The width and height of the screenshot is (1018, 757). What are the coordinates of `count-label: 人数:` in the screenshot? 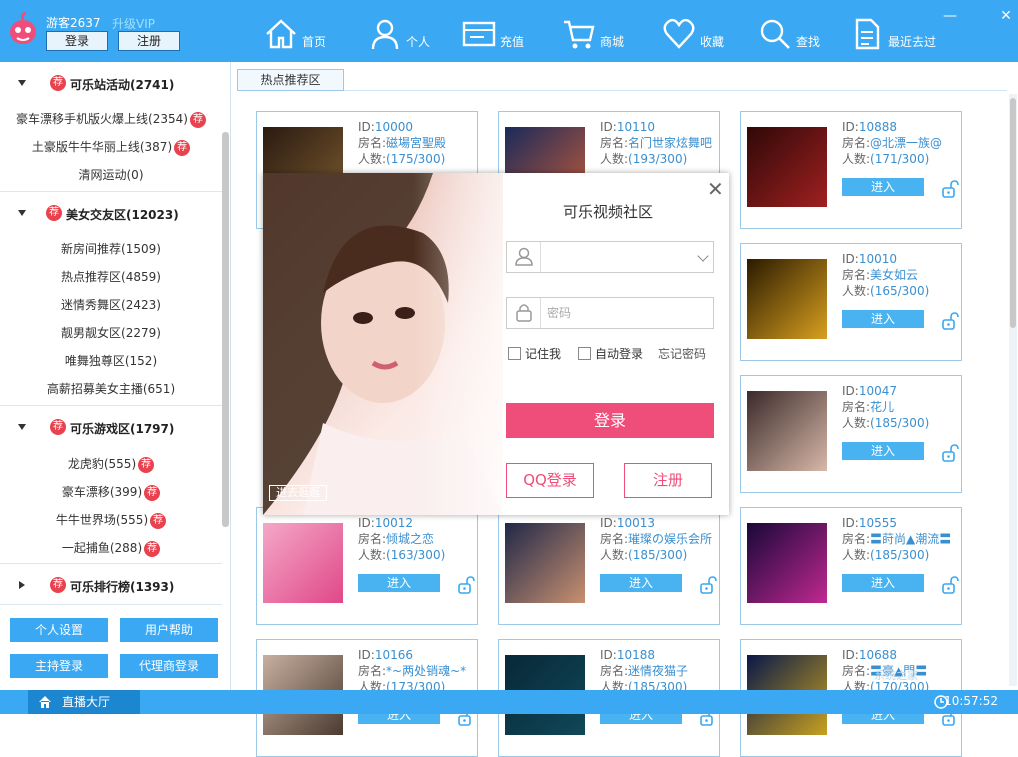 It's located at (856, 555).